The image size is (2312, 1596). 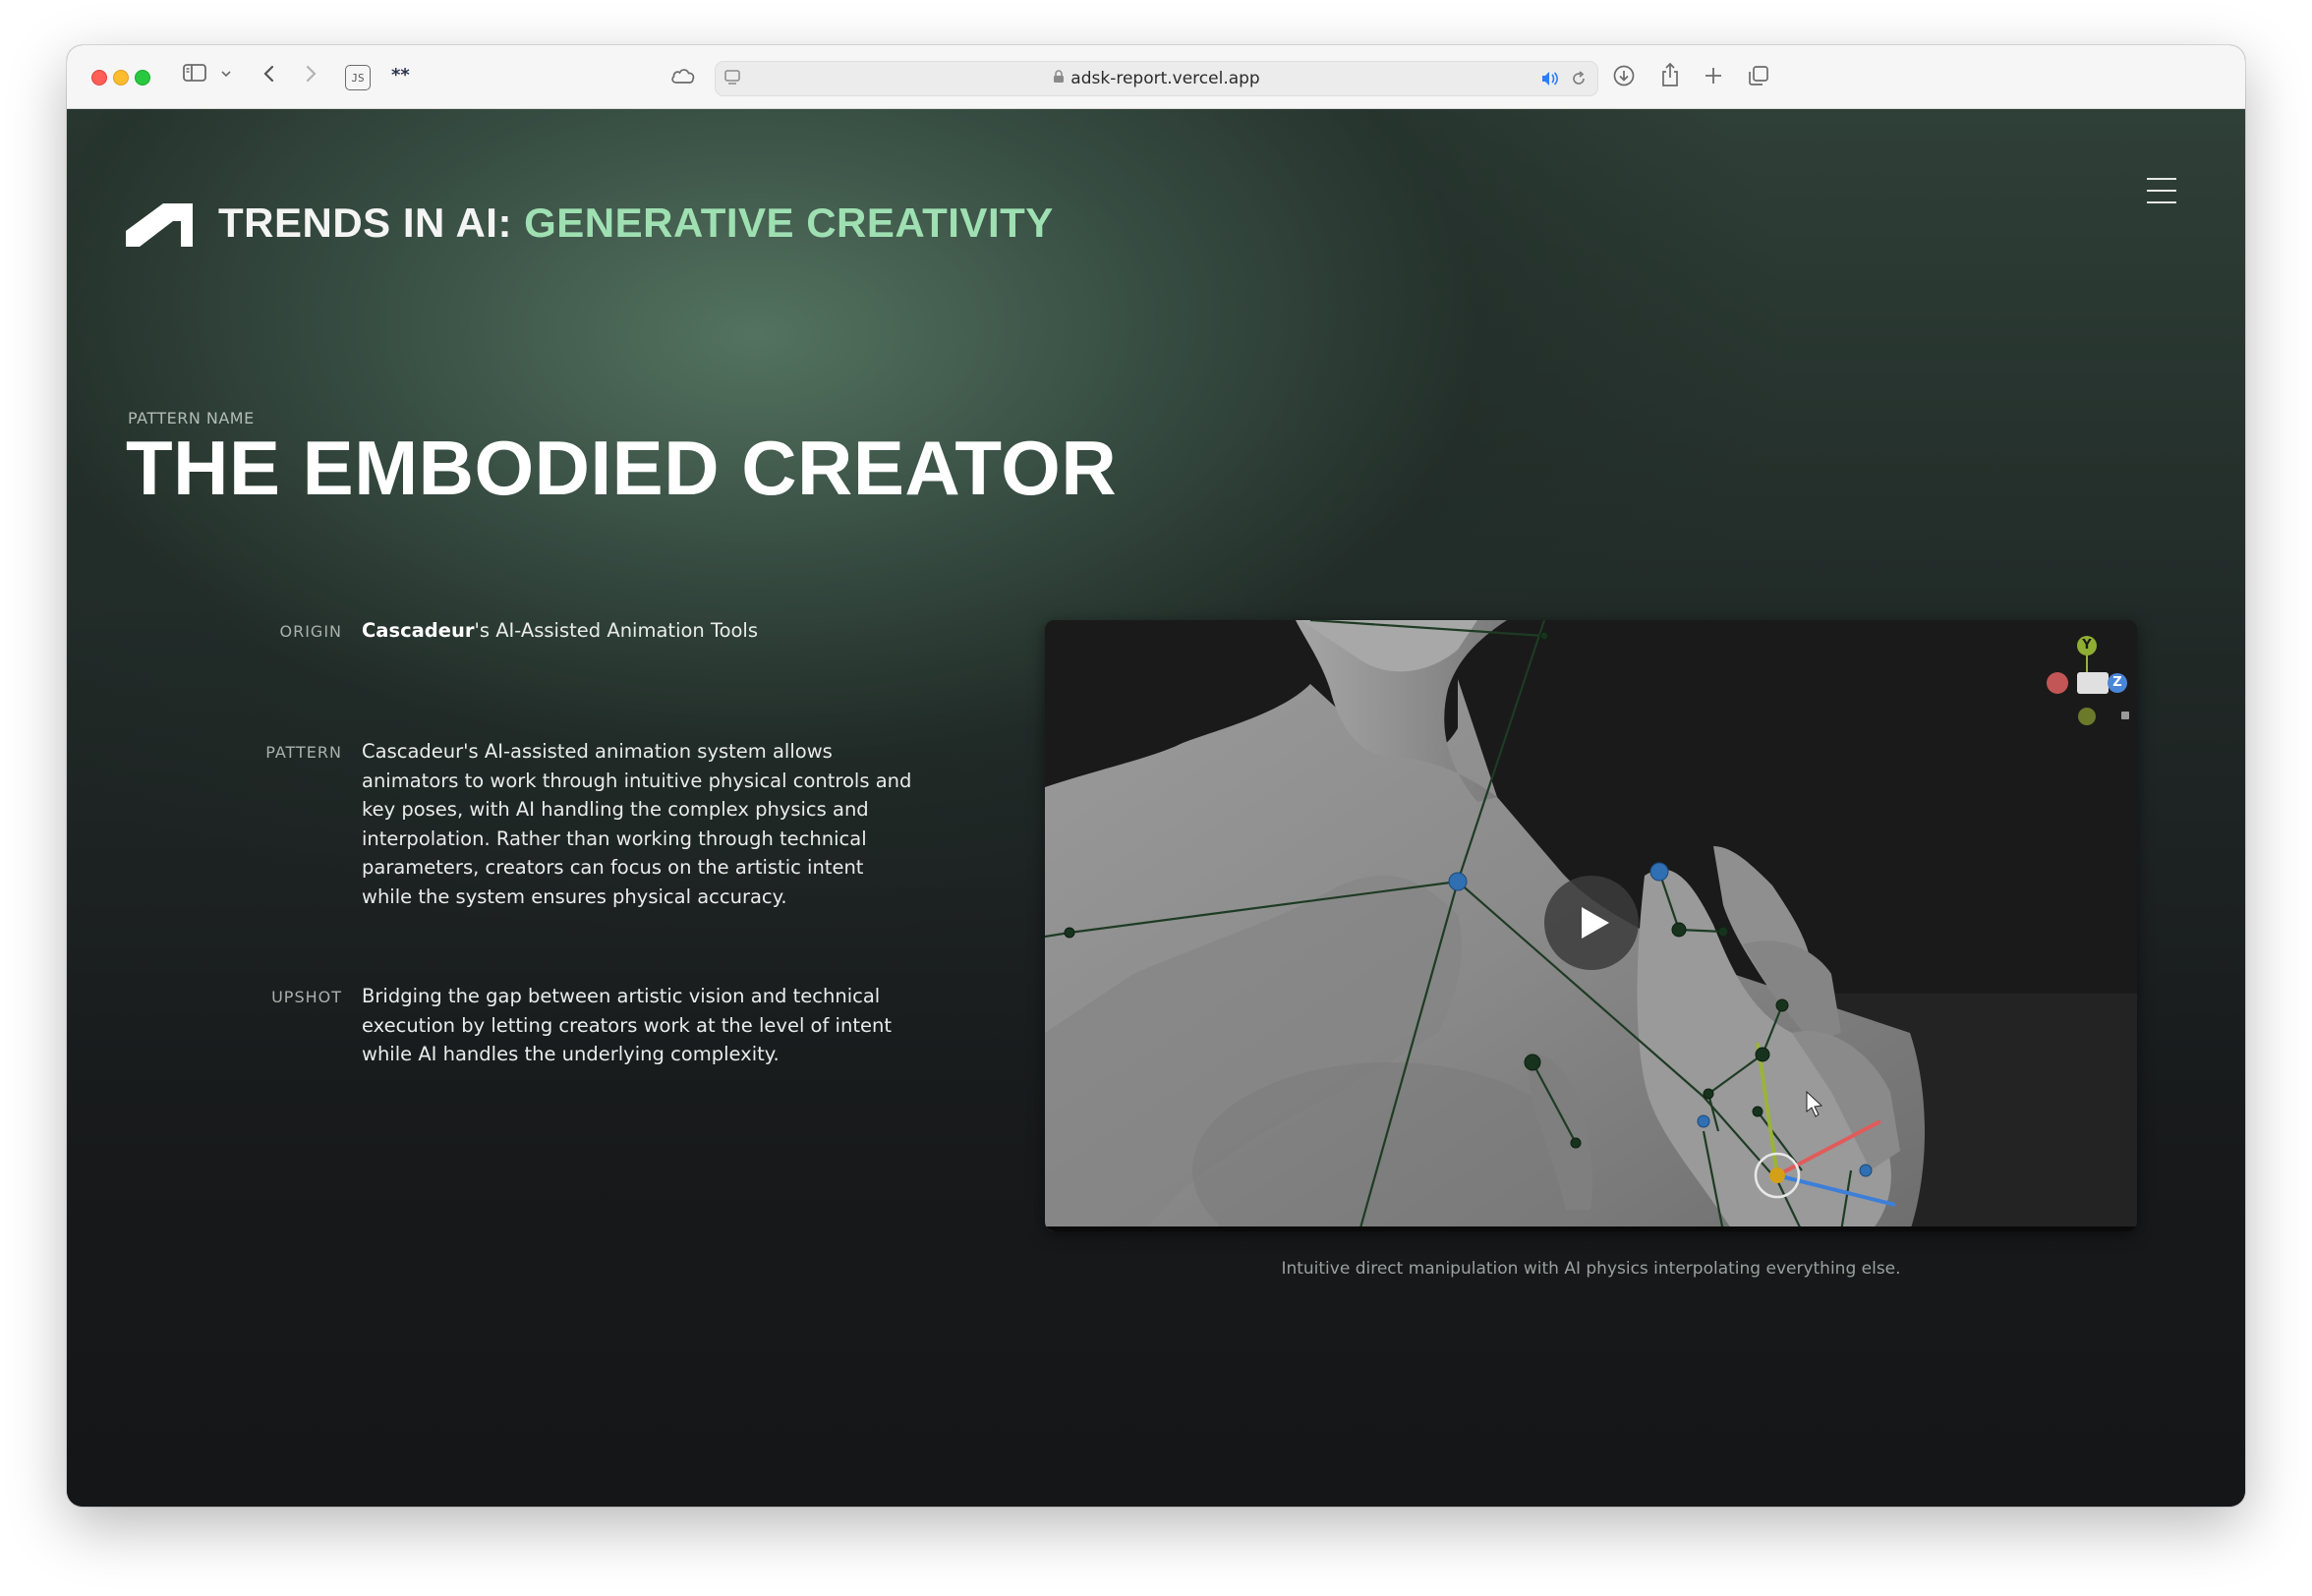 I want to click on pattern-label: PATTERN, so click(x=303, y=752).